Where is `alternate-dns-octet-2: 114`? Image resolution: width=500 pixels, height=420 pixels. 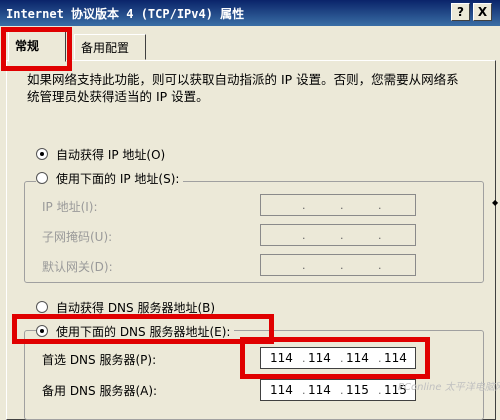 alternate-dns-octet-2: 114 is located at coordinates (319, 390).